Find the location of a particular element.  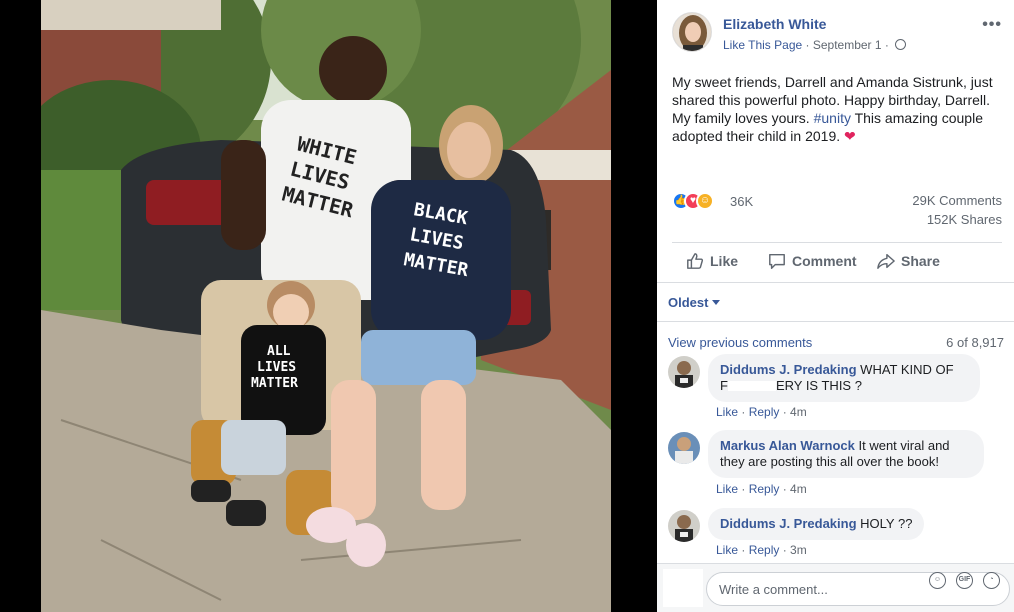

comment-actions: Like · Reply · 3m is located at coordinates (761, 550).